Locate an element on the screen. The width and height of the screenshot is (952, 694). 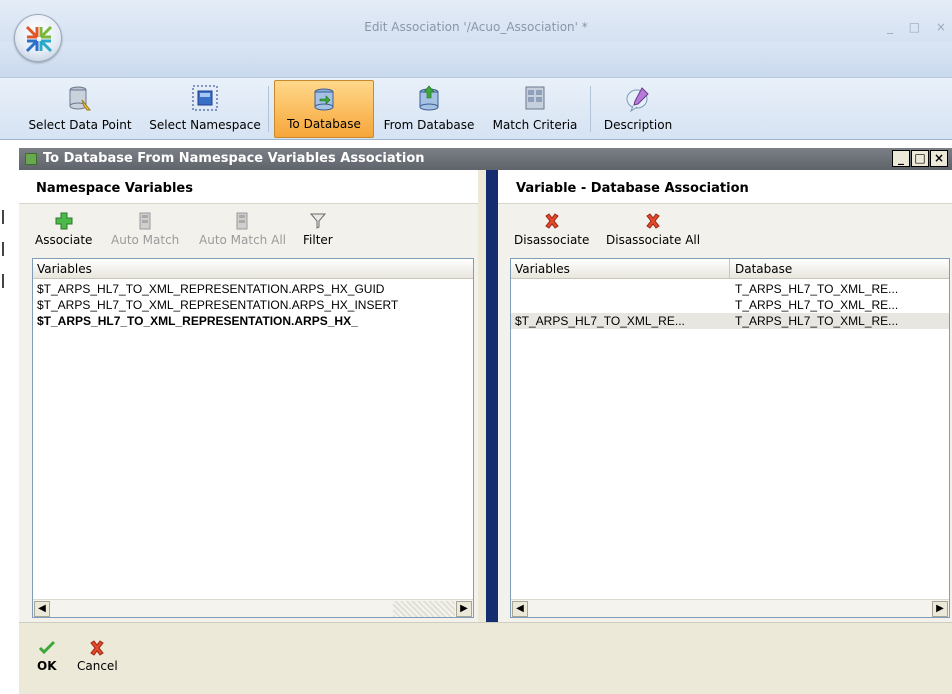
ok-label: OK is located at coordinates (47, 666).